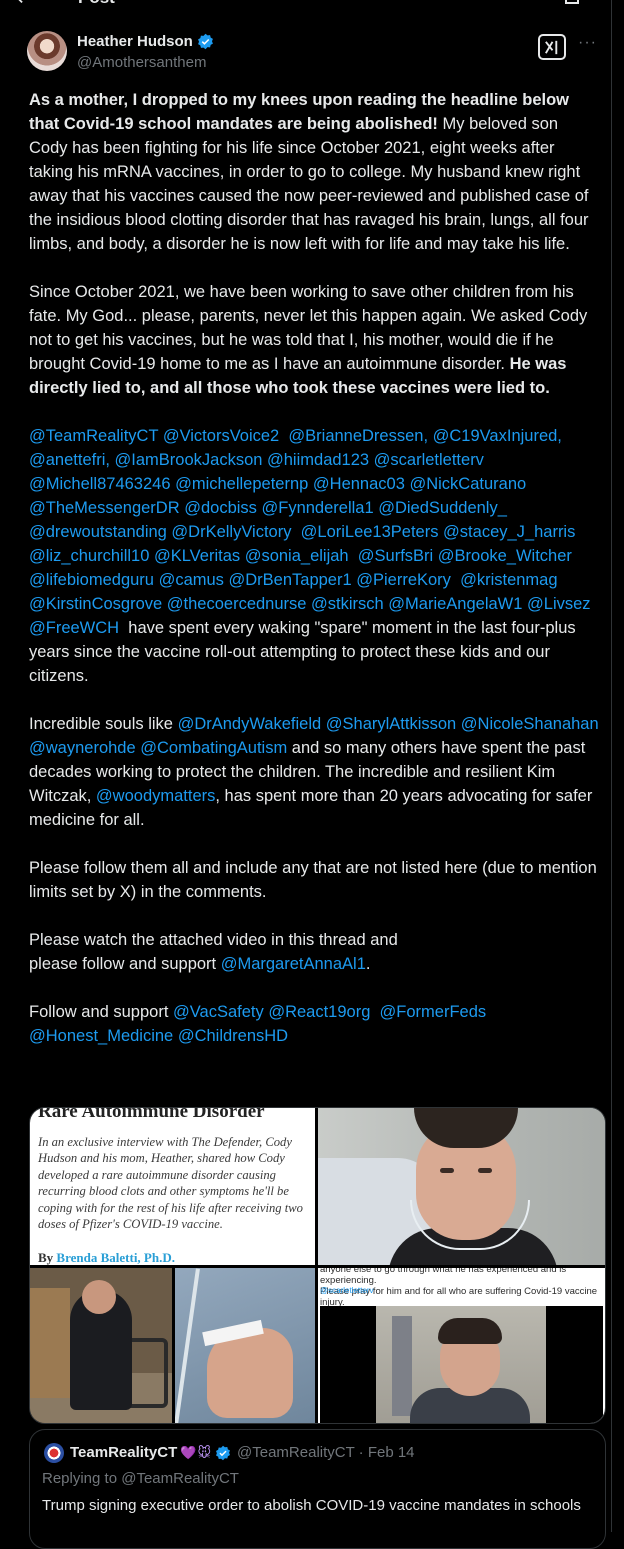 Image resolution: width=624 pixels, height=1549 pixels. Describe the element at coordinates (115, 1257) in the screenshot. I see `byline-author: Brenda Baletti, Ph.D.` at that location.